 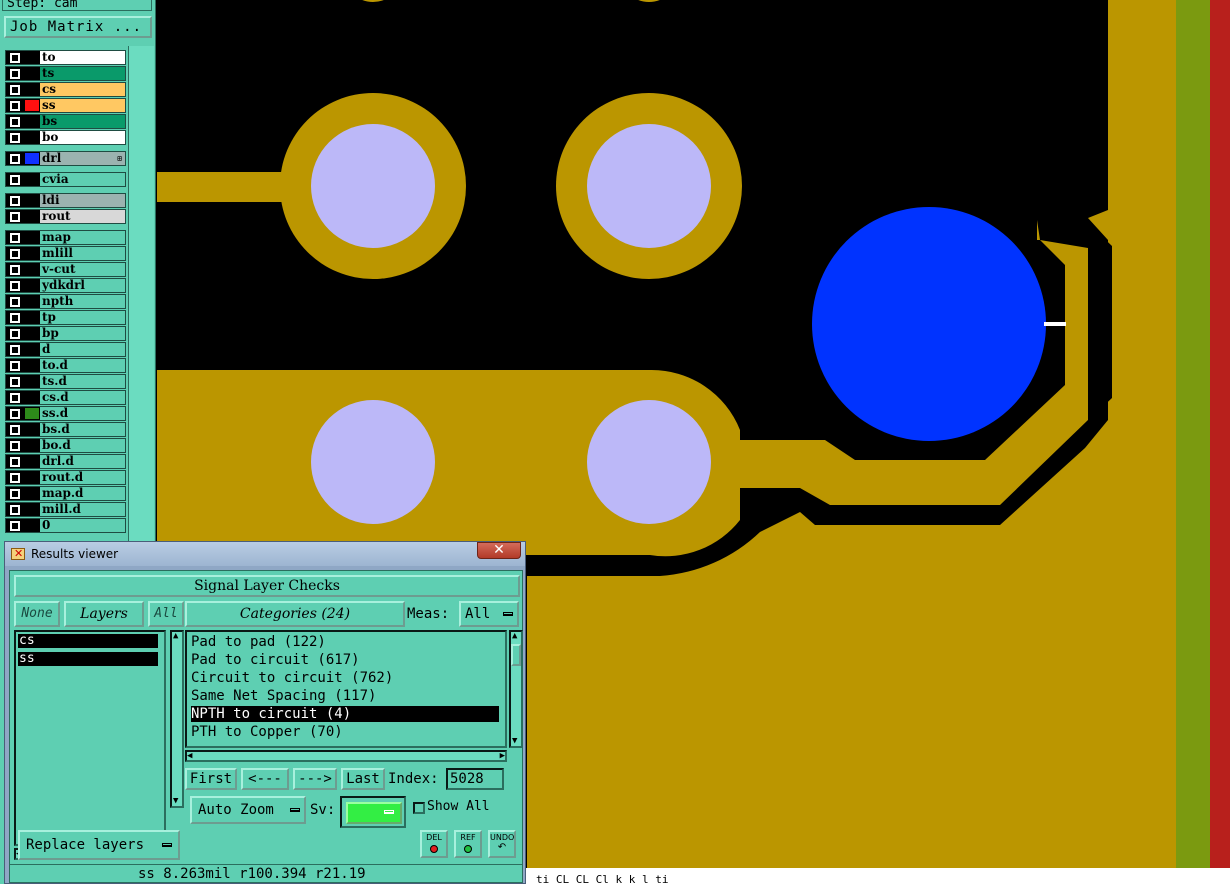 What do you see at coordinates (82, 509) in the screenshot?
I see `layer-name: mill.d` at bounding box center [82, 509].